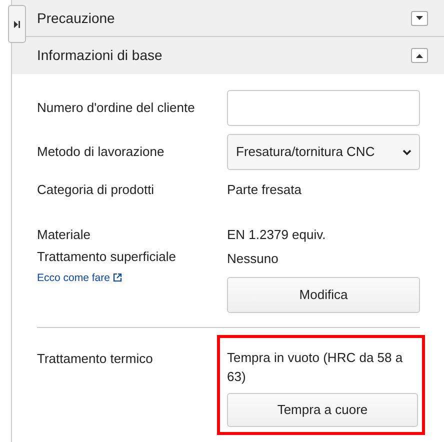 Image resolution: width=444 pixels, height=442 pixels. Describe the element at coordinates (277, 235) in the screenshot. I see `field-value: EN 1.2379 equiv.` at that location.